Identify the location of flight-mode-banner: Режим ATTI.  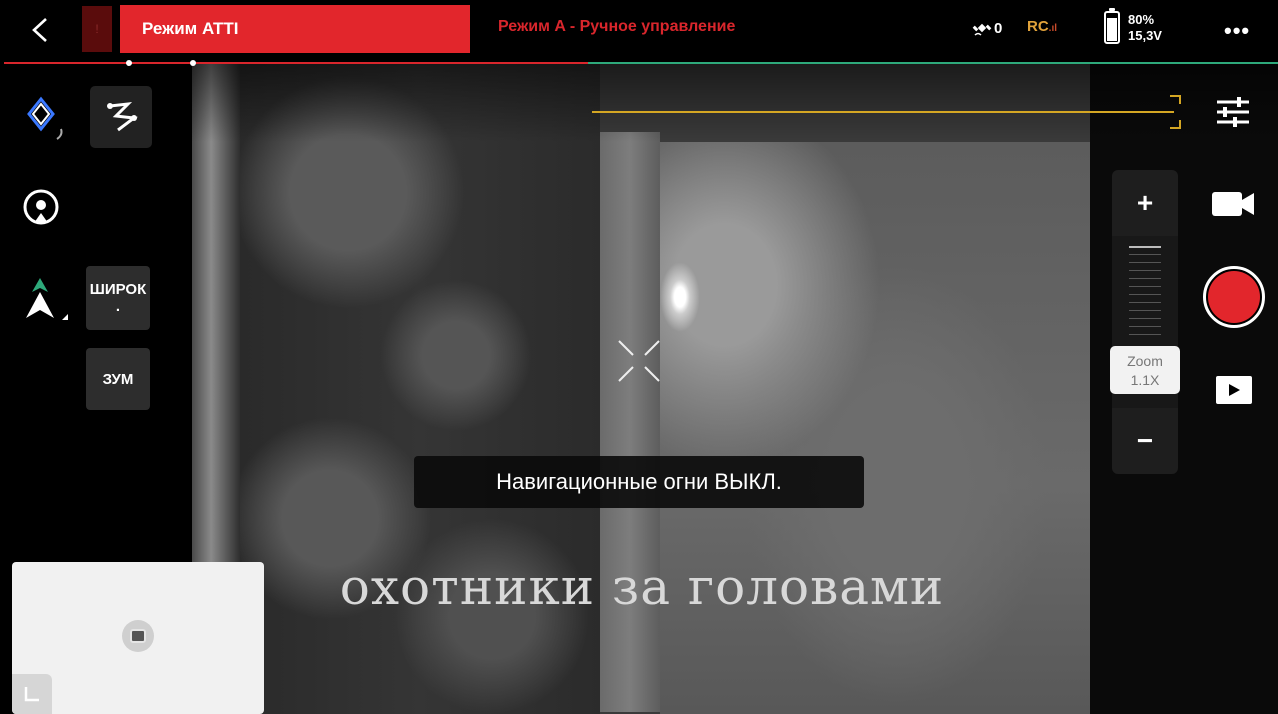
(295, 29).